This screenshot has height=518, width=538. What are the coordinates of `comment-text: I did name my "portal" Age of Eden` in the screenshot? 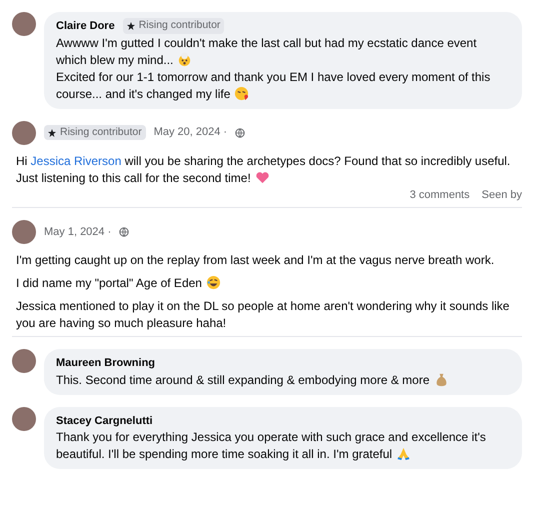 It's located at (269, 283).